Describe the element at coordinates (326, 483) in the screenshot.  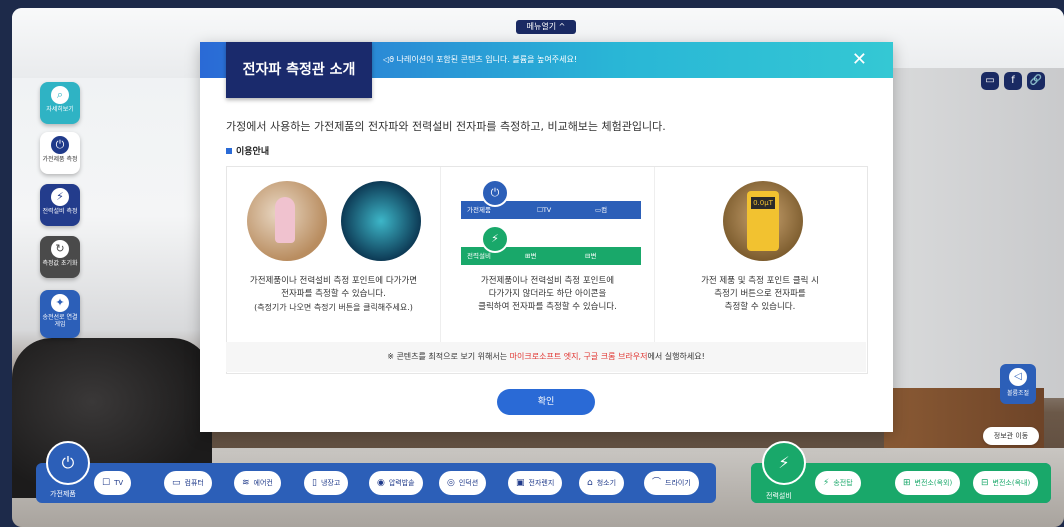
I see `fridge-button: ▯ 냉장고` at that location.